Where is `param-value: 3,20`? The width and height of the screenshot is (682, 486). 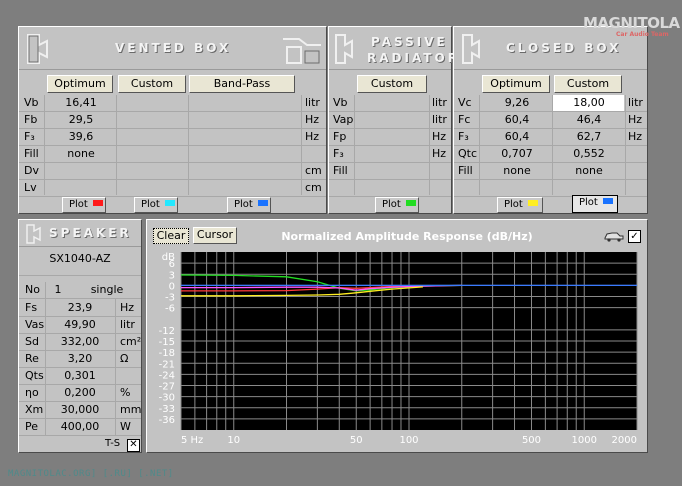 param-value: 3,20 is located at coordinates (80, 359).